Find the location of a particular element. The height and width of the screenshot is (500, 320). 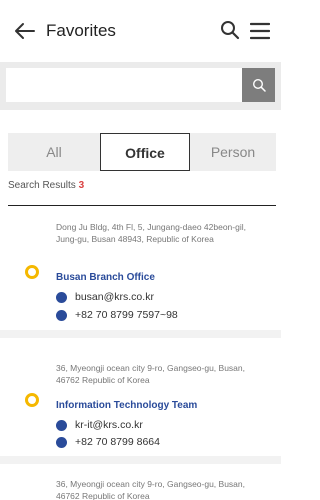

filter-tabs: All Office Person is located at coordinates (142, 152).